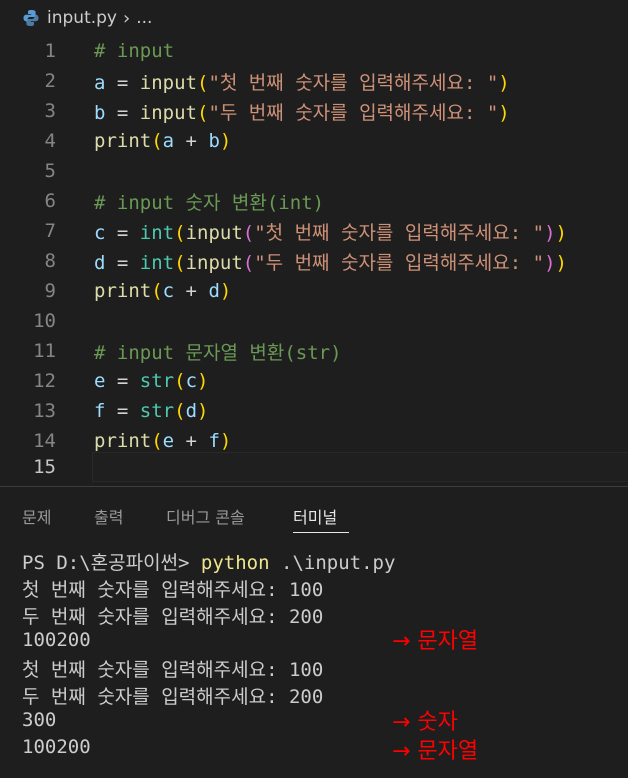  I want to click on annotation-string-2: → 문자열, so click(435, 751).